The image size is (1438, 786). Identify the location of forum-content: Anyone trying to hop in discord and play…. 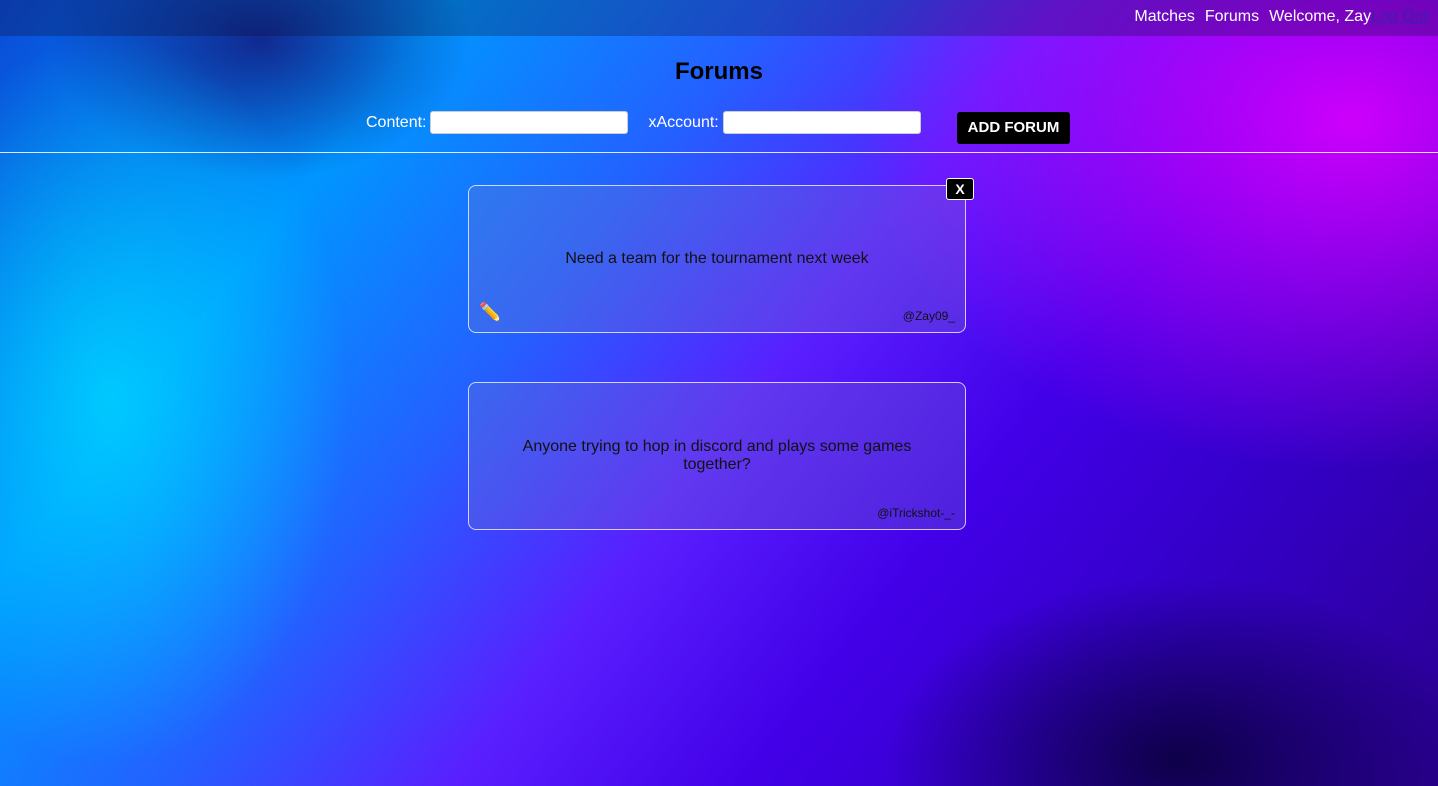
(717, 455).